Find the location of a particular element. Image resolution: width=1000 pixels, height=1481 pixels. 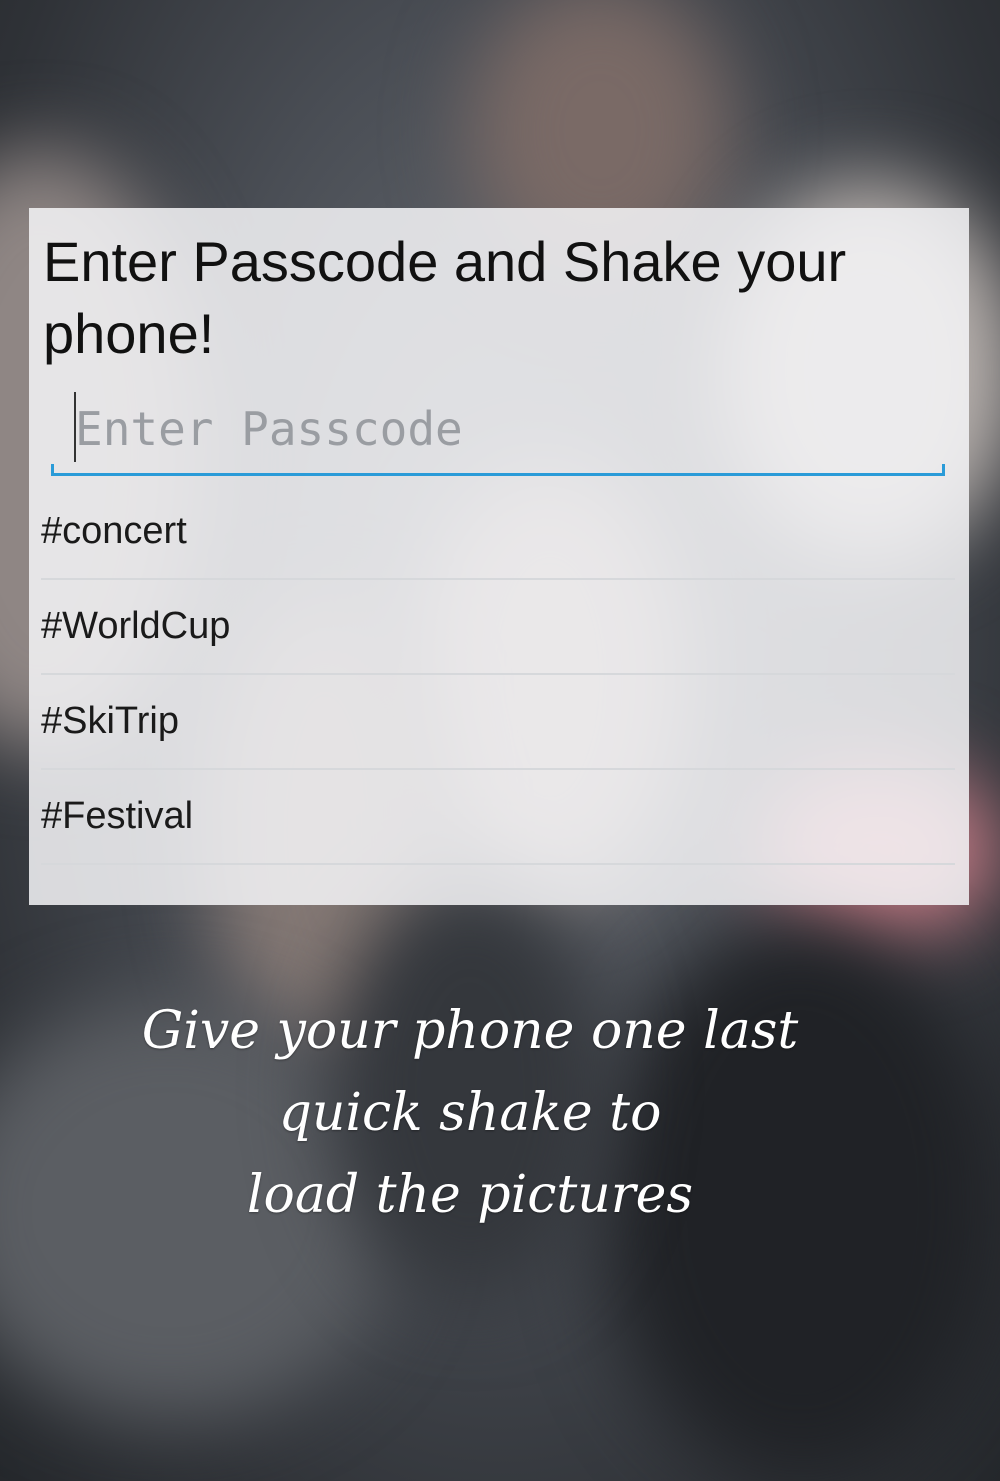

instruction-line: Give your phone one last is located at coordinates (470, 1031).